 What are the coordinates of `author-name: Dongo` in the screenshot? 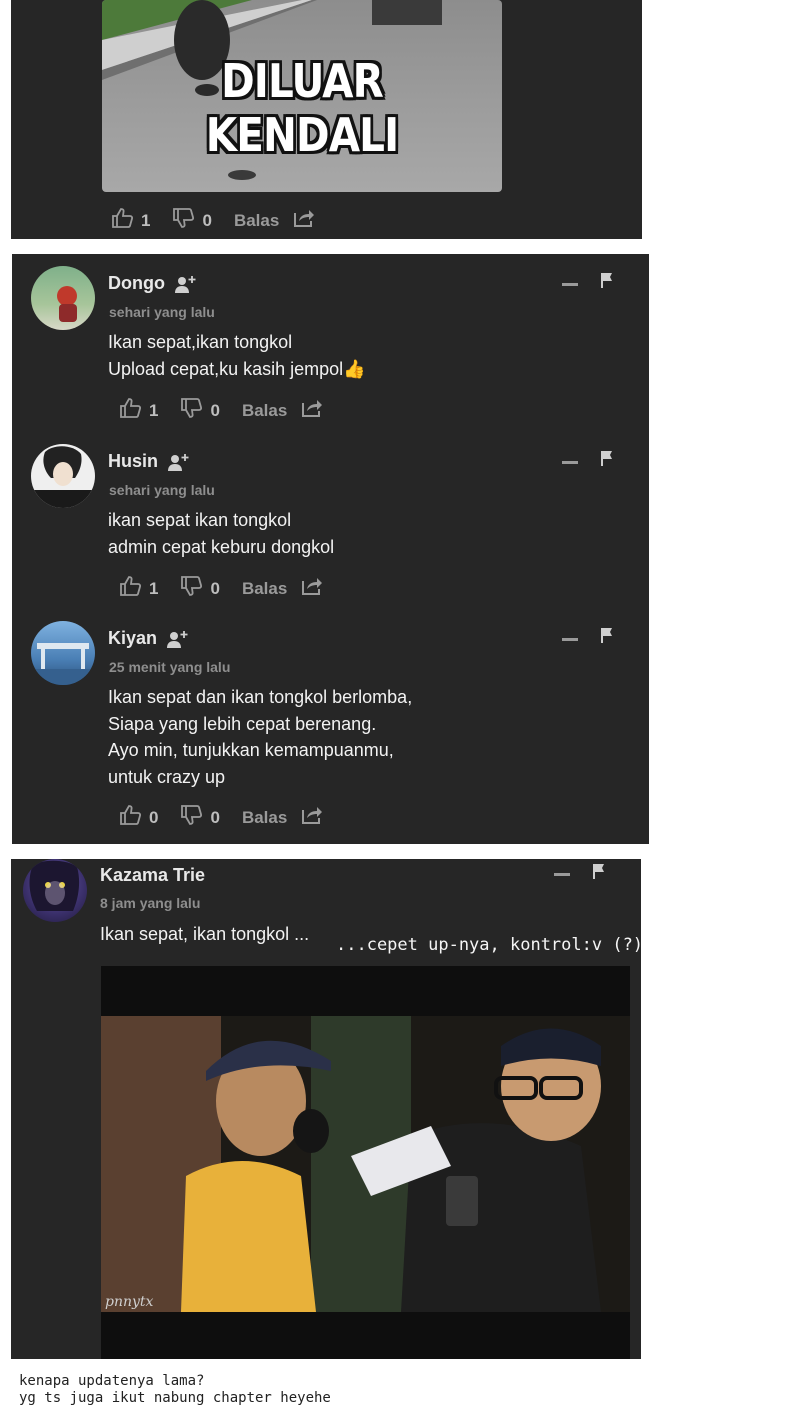 It's located at (136, 283).